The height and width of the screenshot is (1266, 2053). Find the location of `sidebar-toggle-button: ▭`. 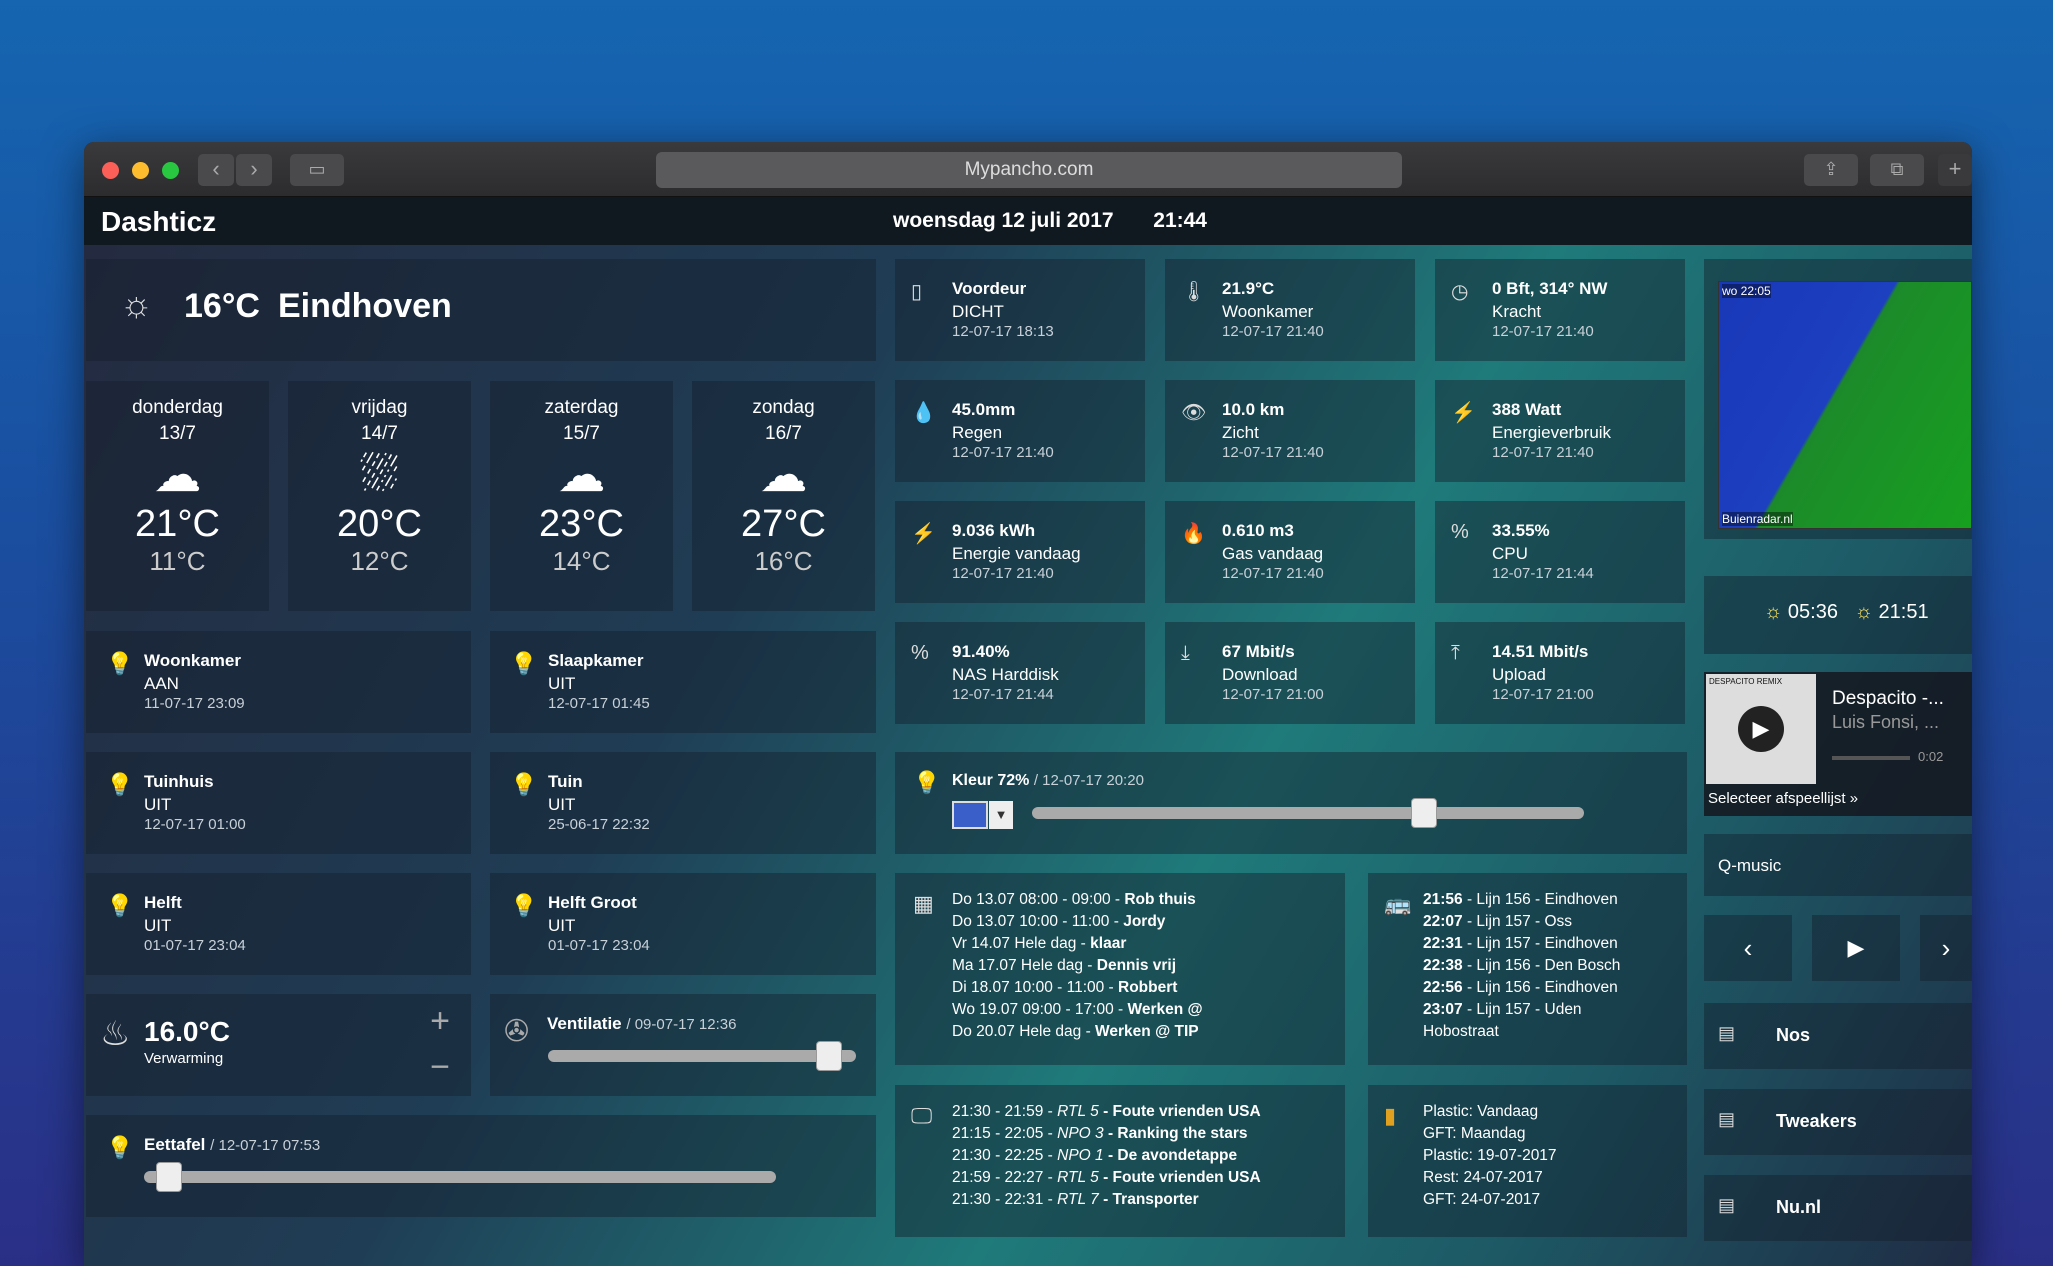

sidebar-toggle-button: ▭ is located at coordinates (317, 170).